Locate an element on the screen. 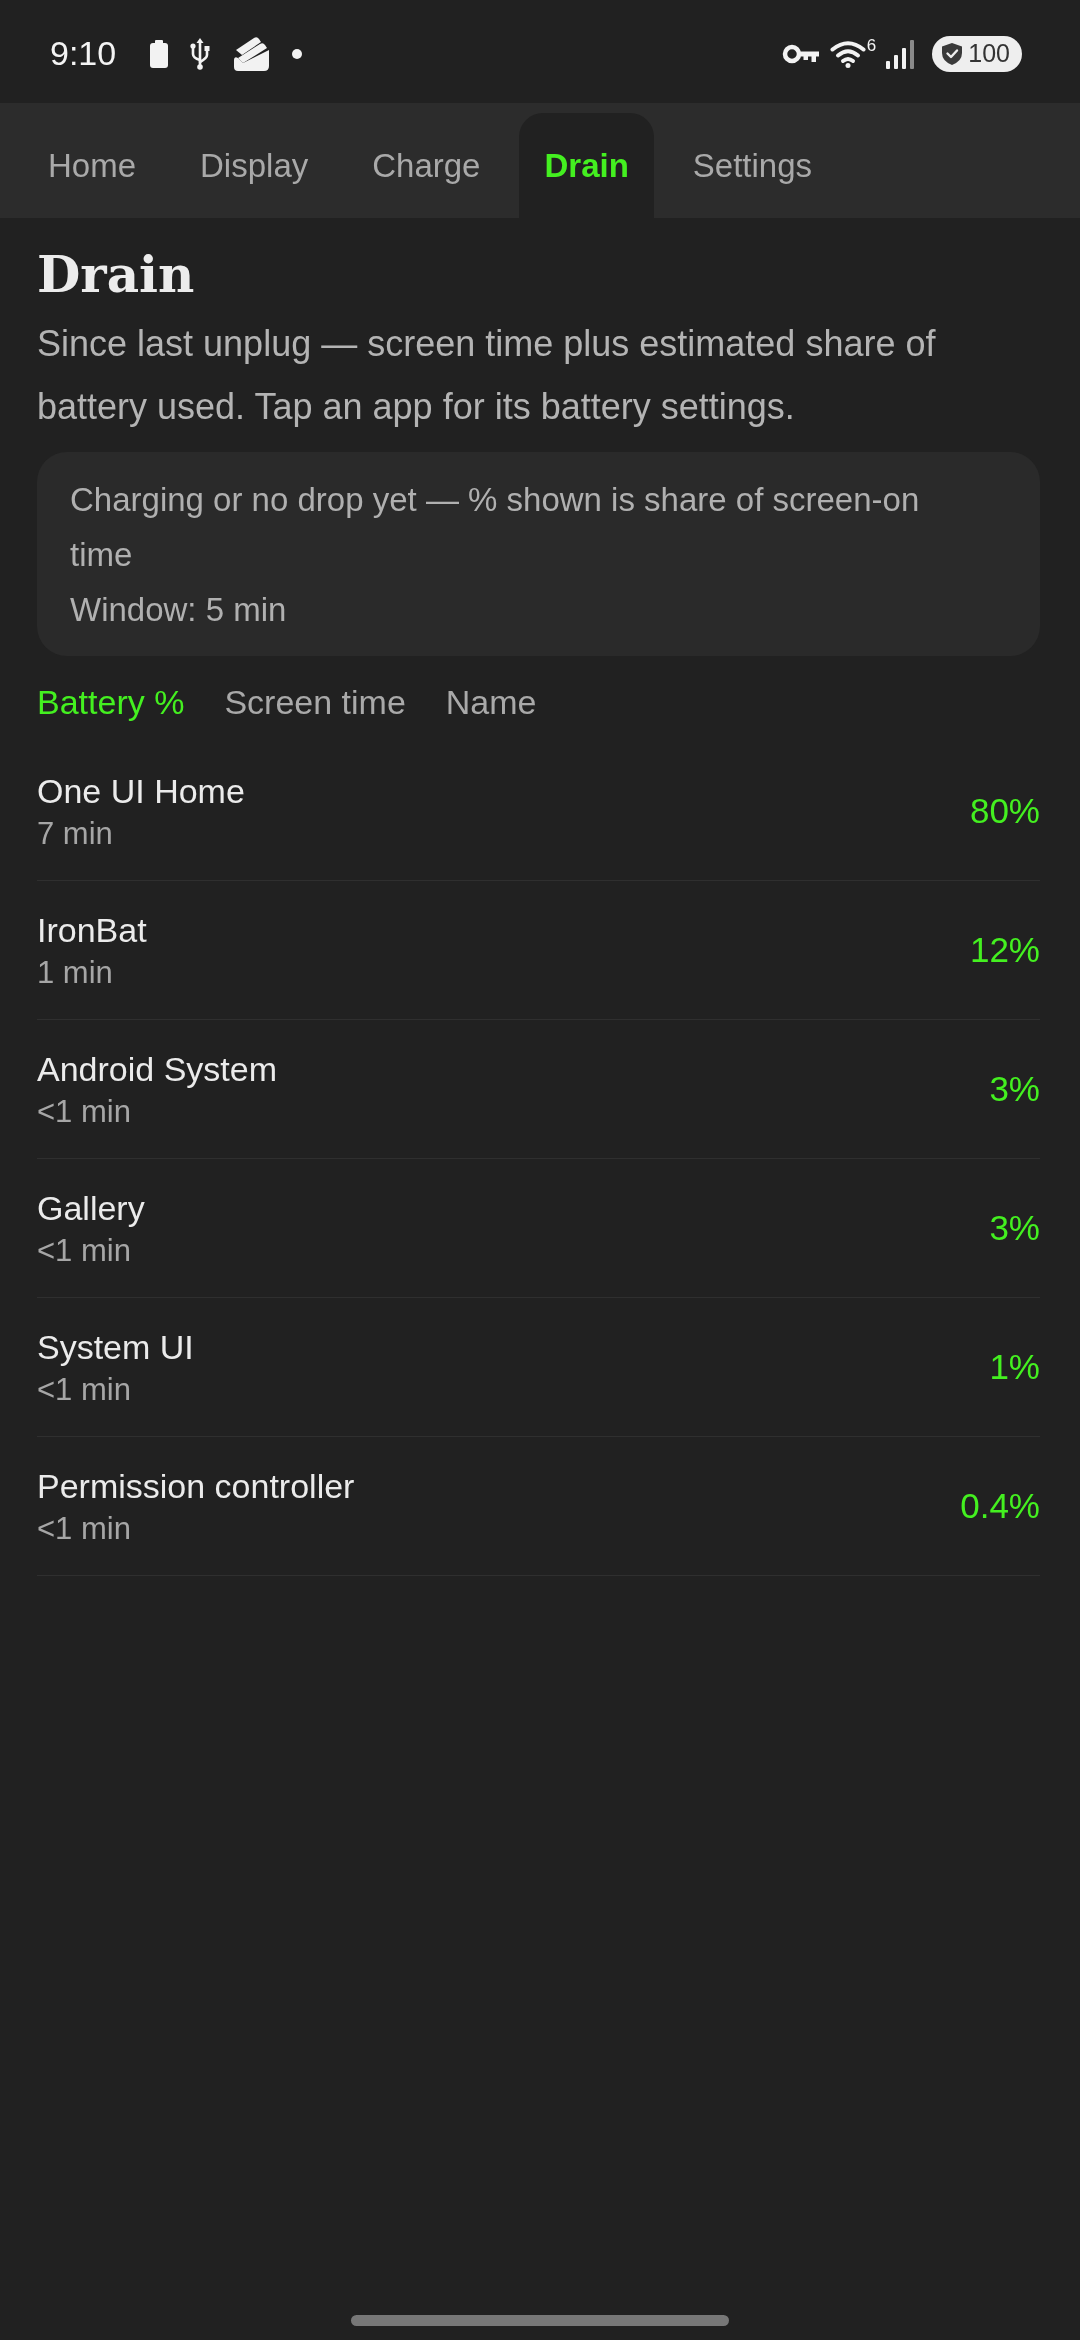 The image size is (1080, 2340). status-time: 9:10 is located at coordinates (83, 53).